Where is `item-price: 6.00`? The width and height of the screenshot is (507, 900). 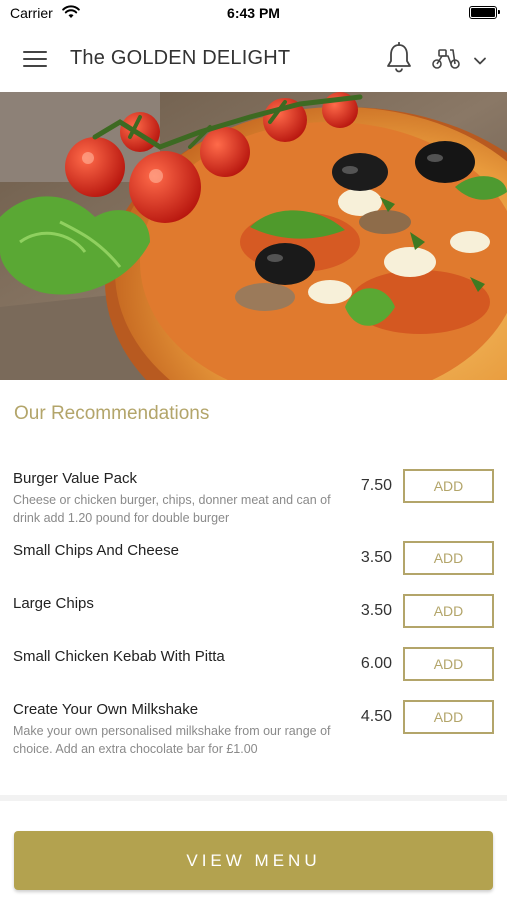
item-price: 6.00 is located at coordinates (376, 663).